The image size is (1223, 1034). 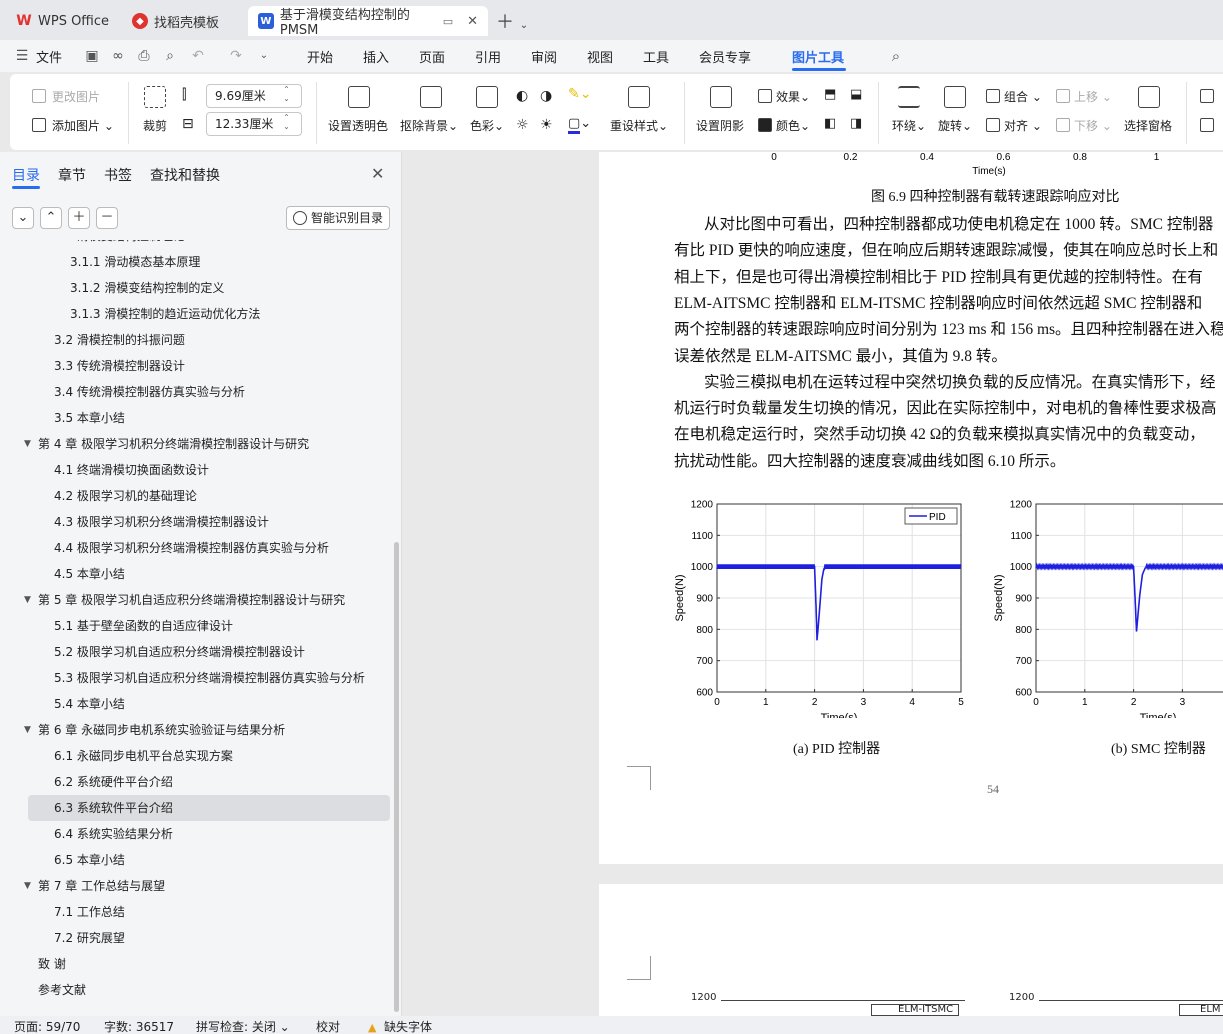 I want to click on toc-item: 6.5 本章小结, so click(x=209, y=860).